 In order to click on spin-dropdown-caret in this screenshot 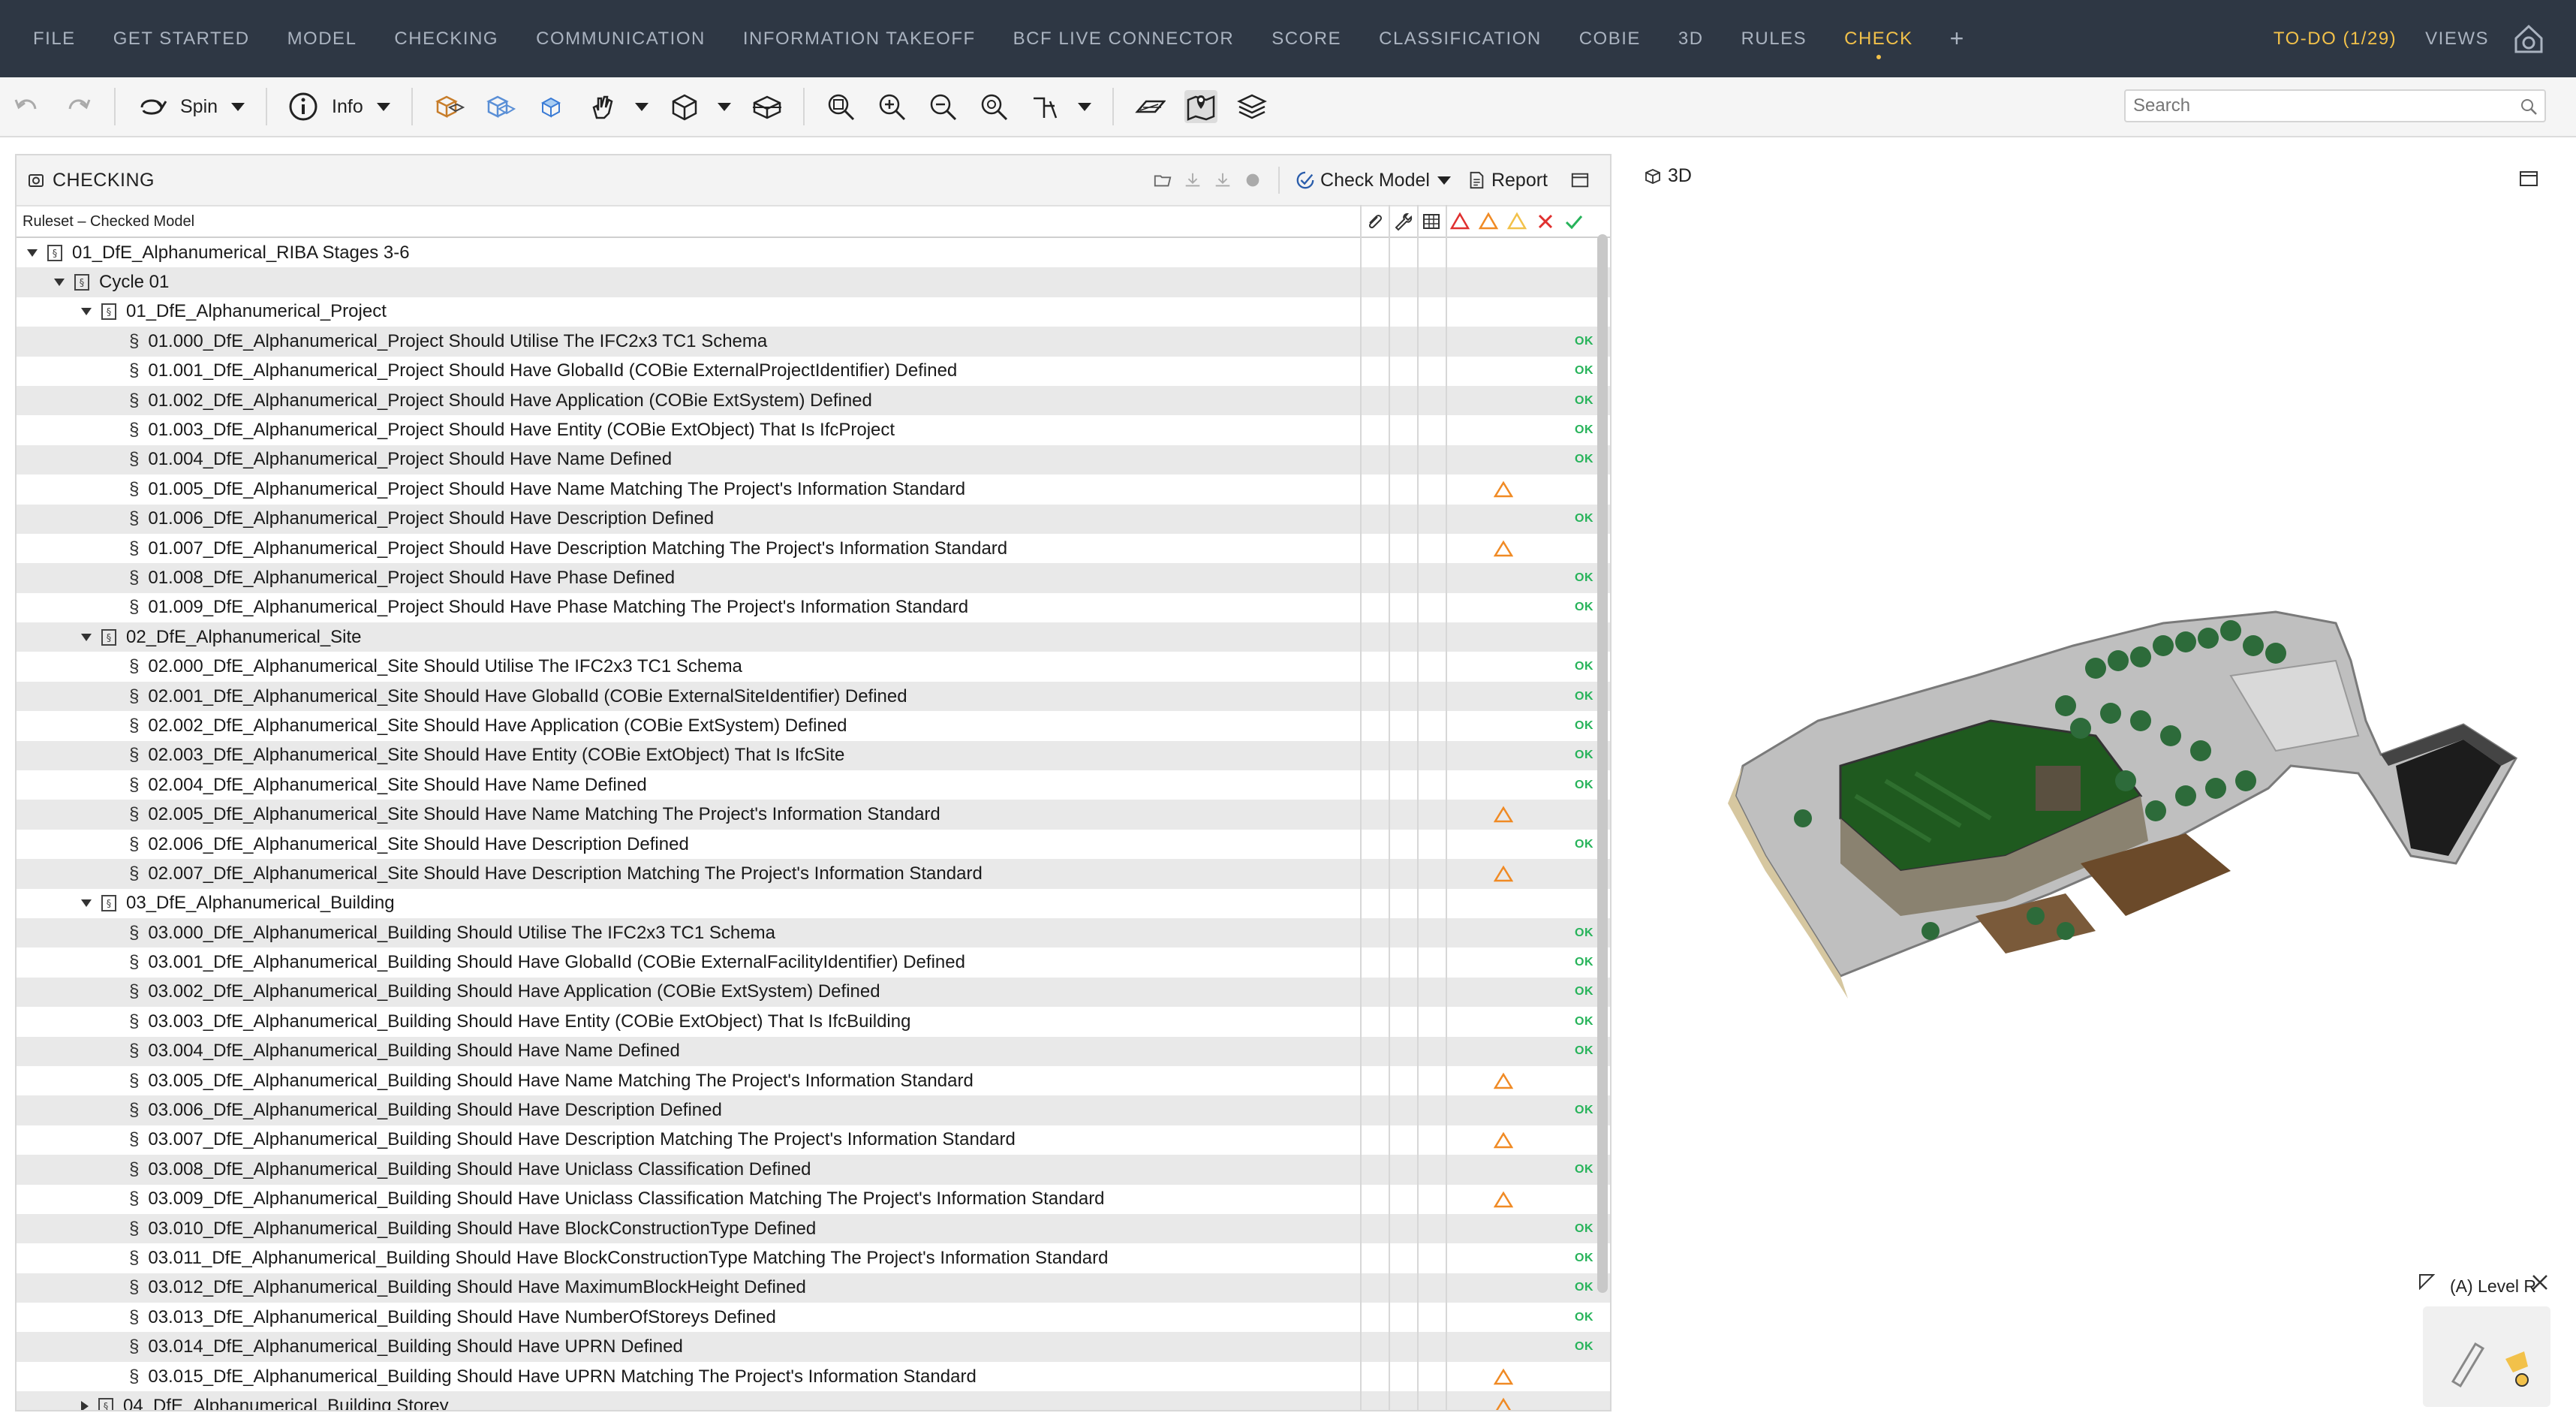, I will do `click(238, 106)`.